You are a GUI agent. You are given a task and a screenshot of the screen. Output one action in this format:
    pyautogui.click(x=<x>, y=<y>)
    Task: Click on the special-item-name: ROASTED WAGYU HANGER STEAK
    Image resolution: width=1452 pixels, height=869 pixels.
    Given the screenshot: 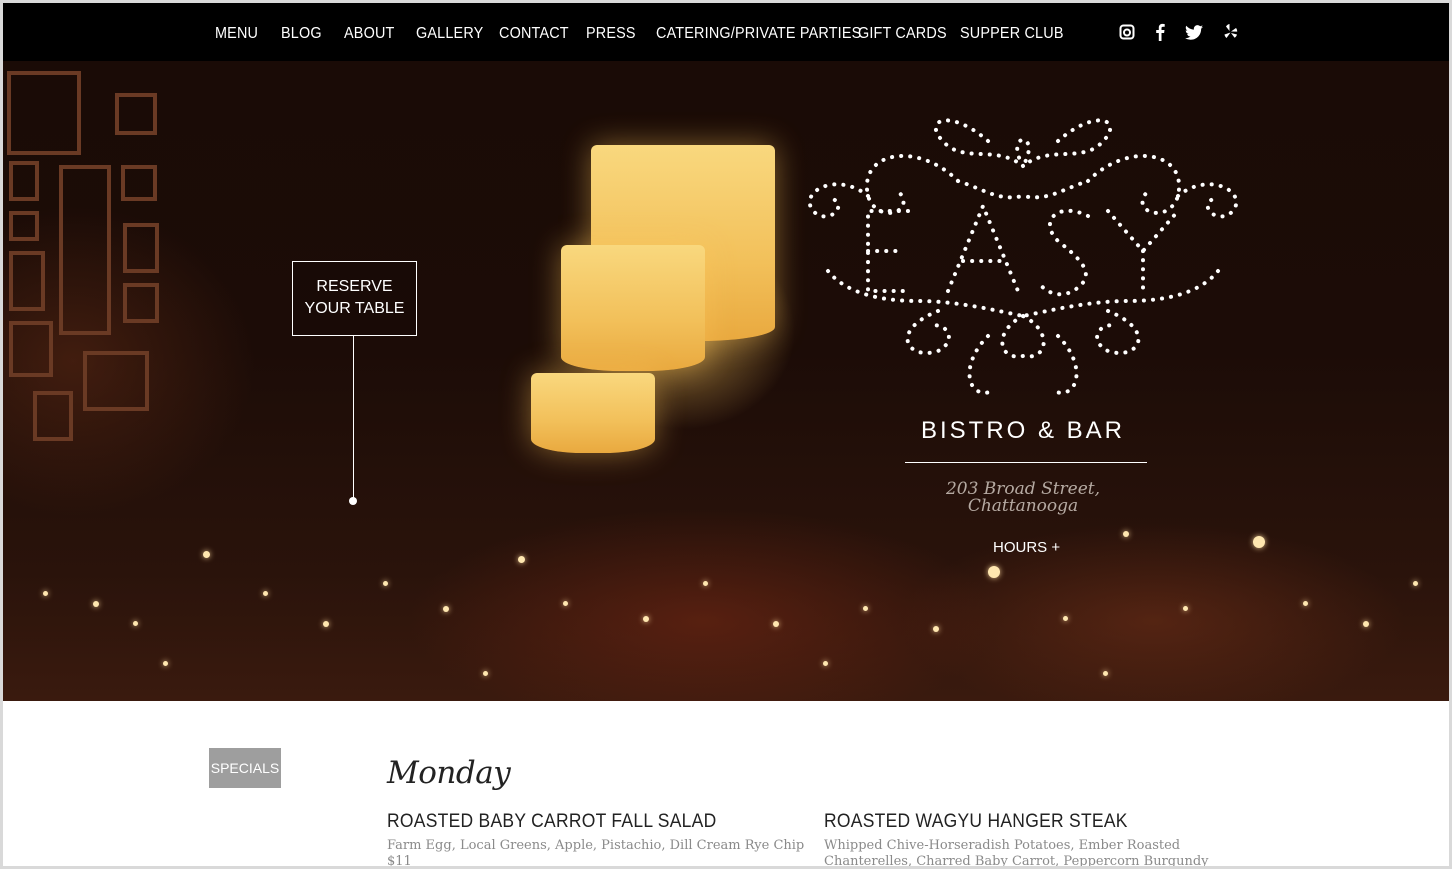 What is the action you would take?
    pyautogui.click(x=976, y=821)
    